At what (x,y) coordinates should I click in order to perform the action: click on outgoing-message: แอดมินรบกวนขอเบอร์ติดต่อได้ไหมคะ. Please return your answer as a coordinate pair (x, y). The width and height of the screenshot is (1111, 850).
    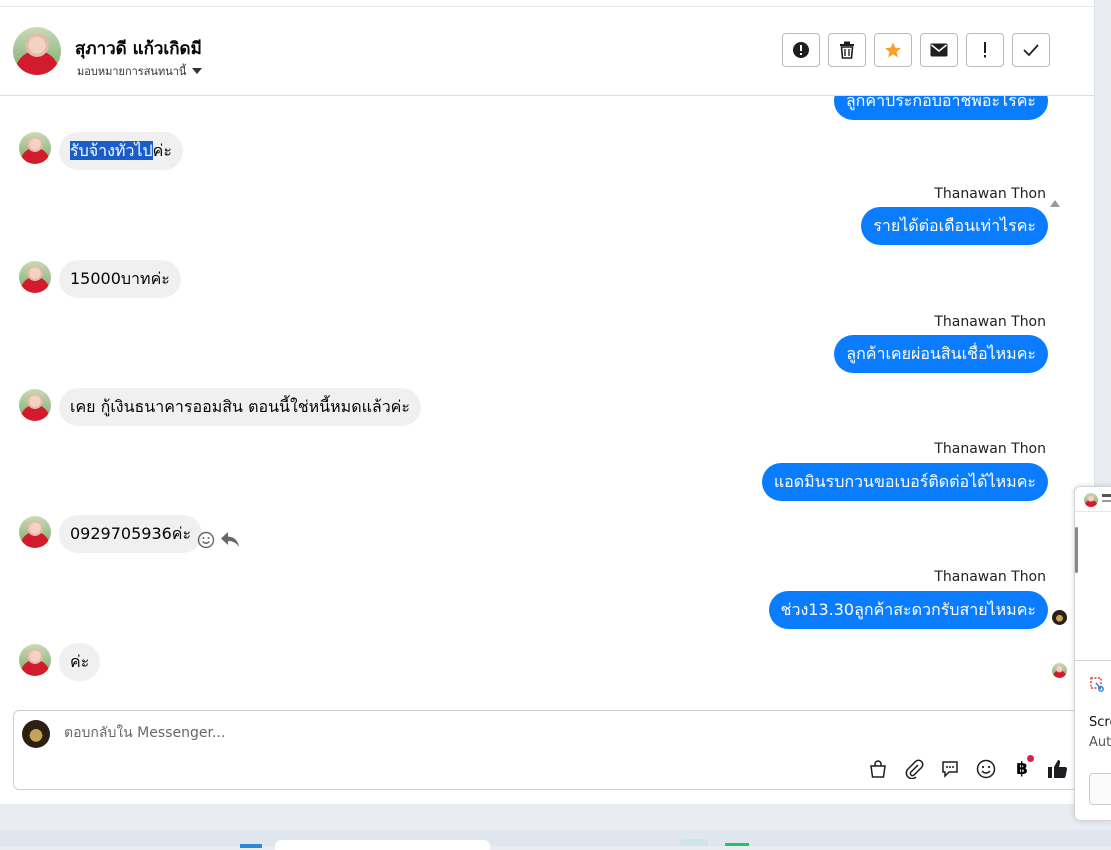
    Looking at the image, I should click on (904, 482).